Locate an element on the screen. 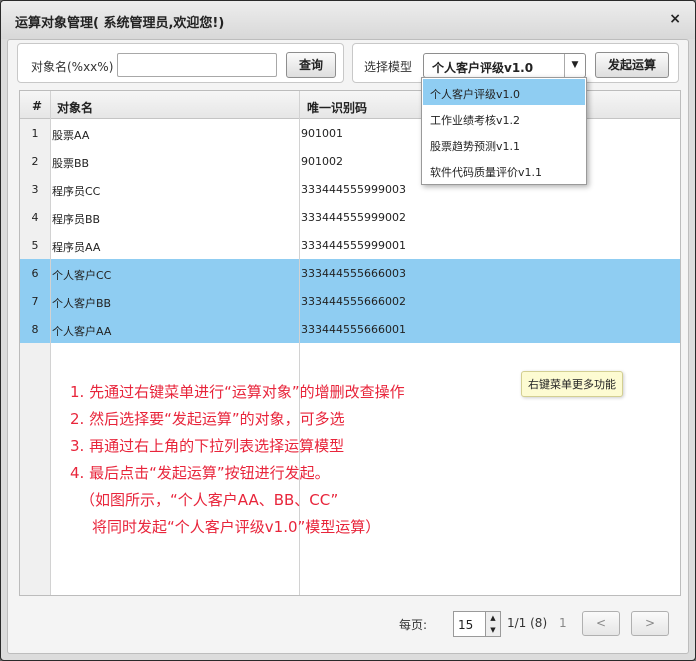 The height and width of the screenshot is (661, 696). header-object-name: 对象名 is located at coordinates (75, 107).